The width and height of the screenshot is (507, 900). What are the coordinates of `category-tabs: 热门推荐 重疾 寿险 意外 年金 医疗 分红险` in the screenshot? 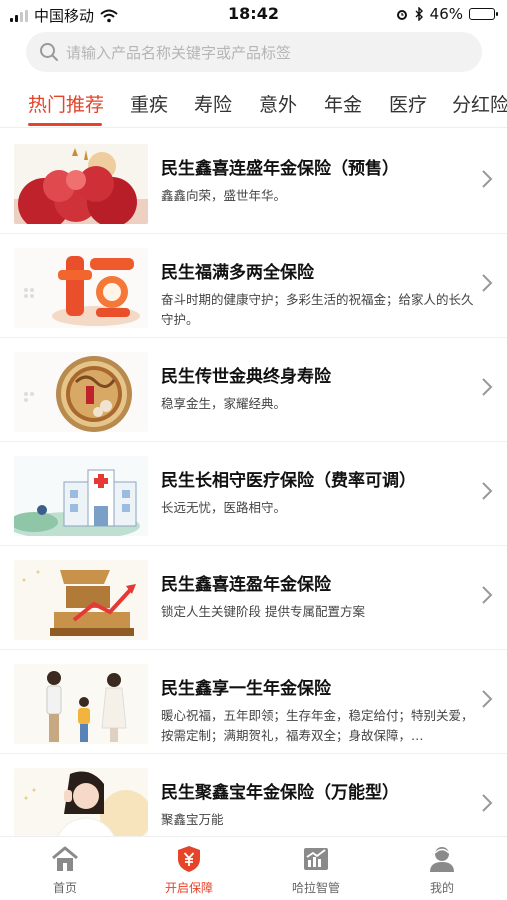 It's located at (253, 104).